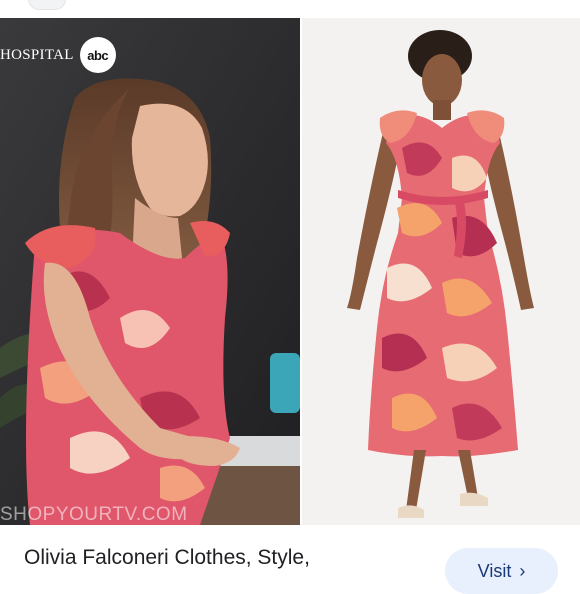  What do you see at coordinates (47, 5) in the screenshot?
I see `previous-chip` at bounding box center [47, 5].